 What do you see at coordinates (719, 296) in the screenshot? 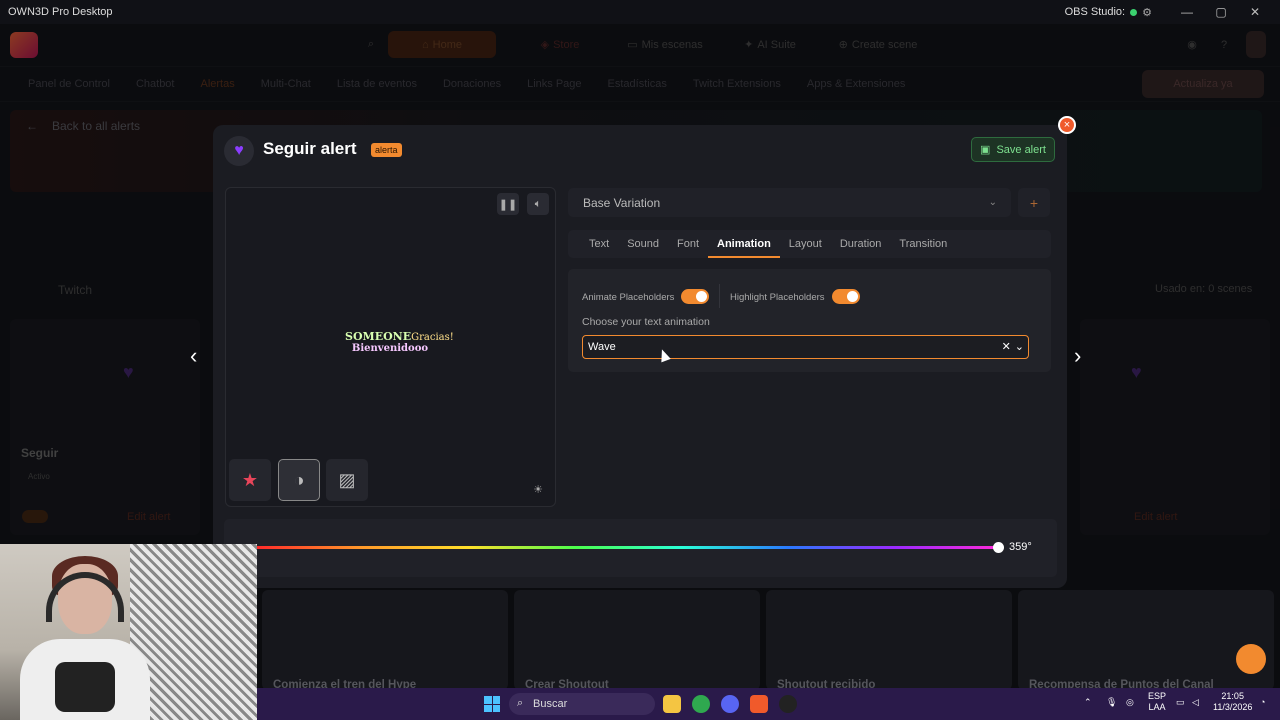
I see `divider` at bounding box center [719, 296].